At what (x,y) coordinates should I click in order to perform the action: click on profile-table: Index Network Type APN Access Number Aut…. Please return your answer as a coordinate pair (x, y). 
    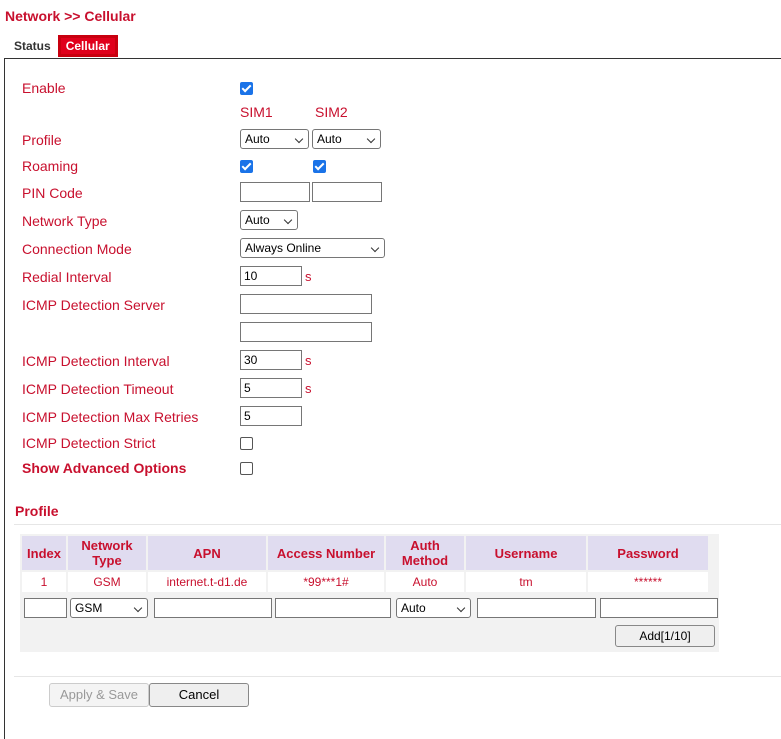
    Looking at the image, I should click on (365, 564).